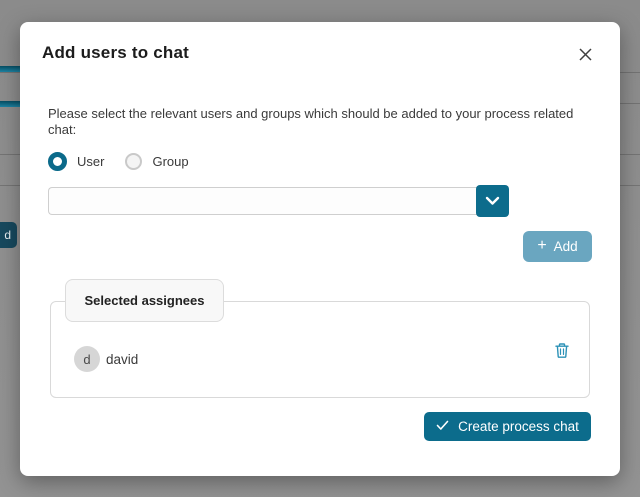  Describe the element at coordinates (8, 235) in the screenshot. I see `background-partial-button: d` at that location.